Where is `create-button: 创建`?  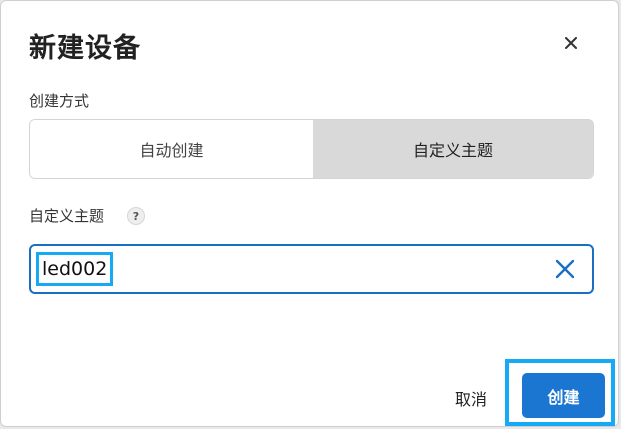
create-button: 创建 is located at coordinates (563, 395).